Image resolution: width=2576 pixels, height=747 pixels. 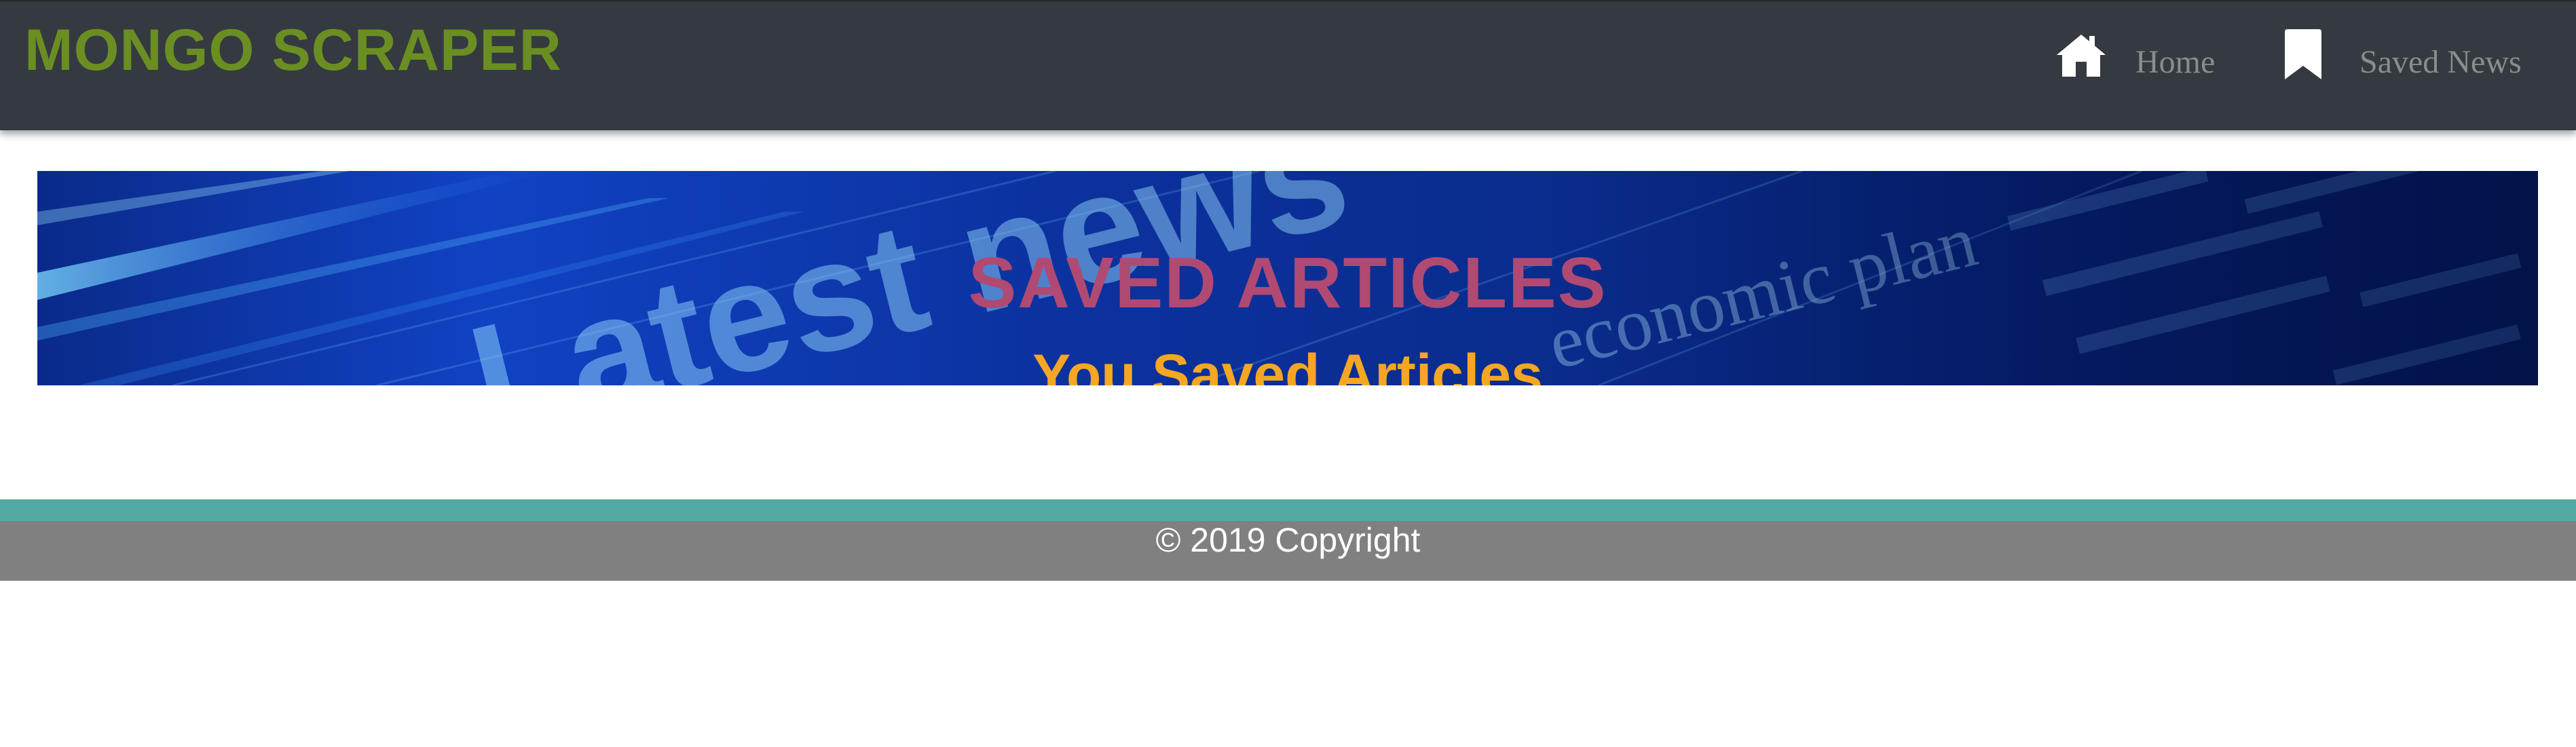 I want to click on brand-logo-link: MONGO SCRAPER, so click(x=293, y=50).